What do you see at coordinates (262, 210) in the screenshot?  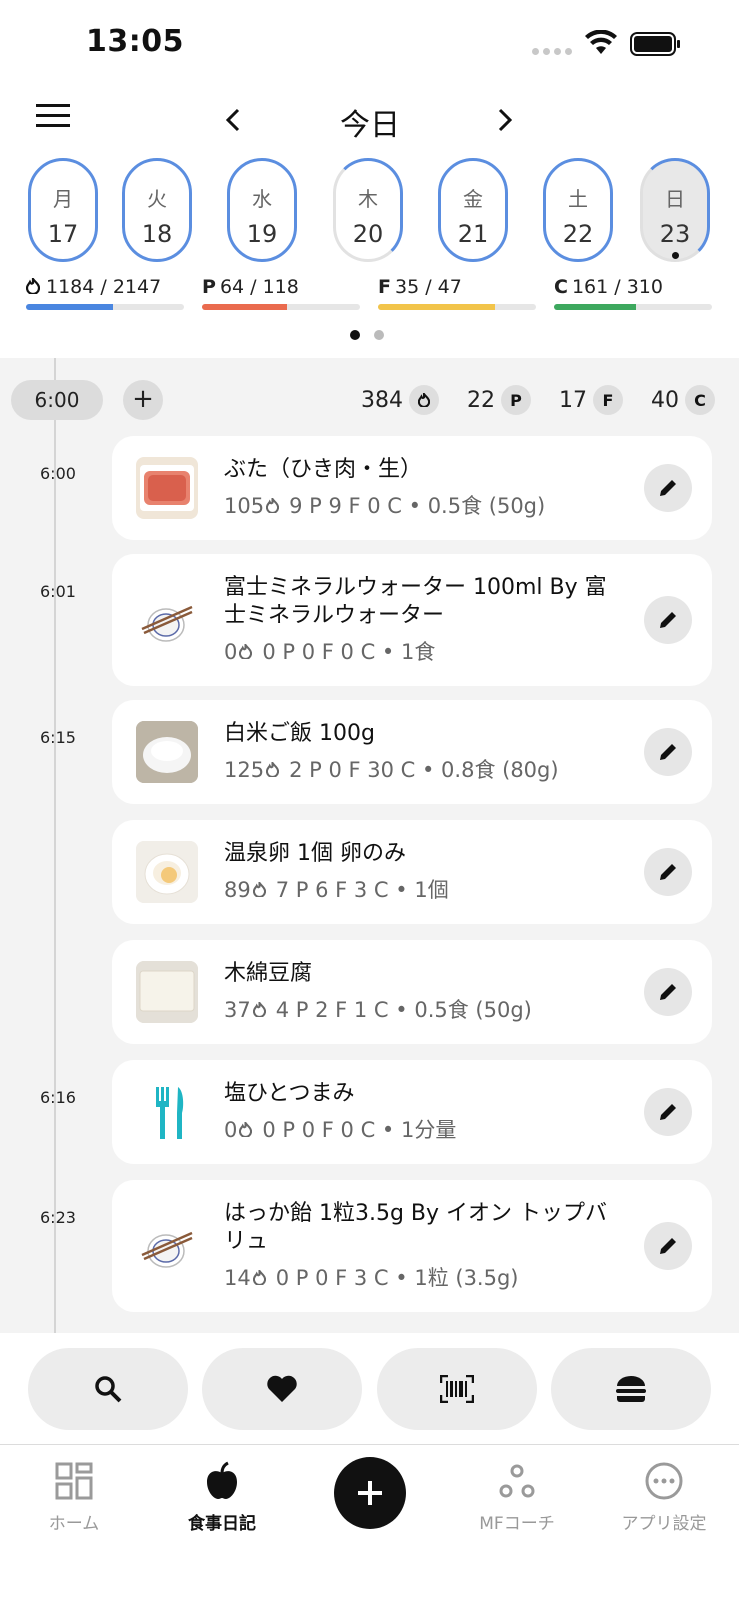 I see `day-wed: 水 19` at bounding box center [262, 210].